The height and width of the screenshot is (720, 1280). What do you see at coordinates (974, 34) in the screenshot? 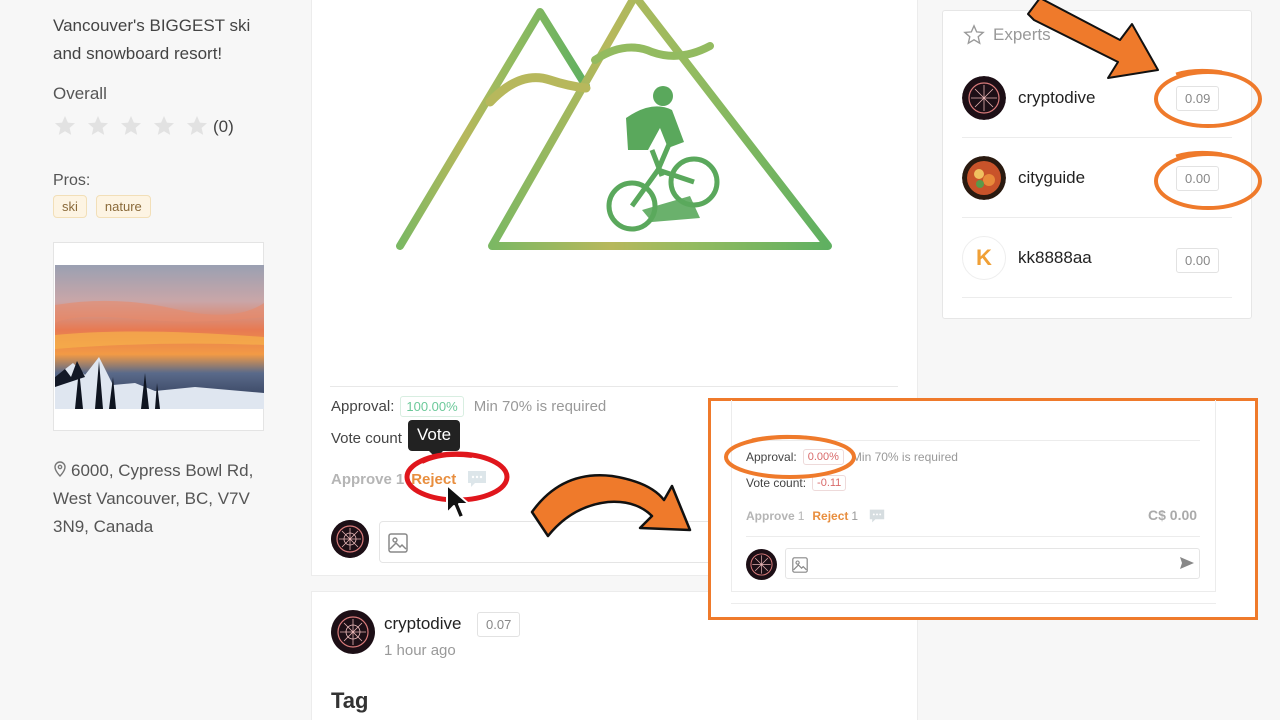
I see `star-outline-icon` at bounding box center [974, 34].